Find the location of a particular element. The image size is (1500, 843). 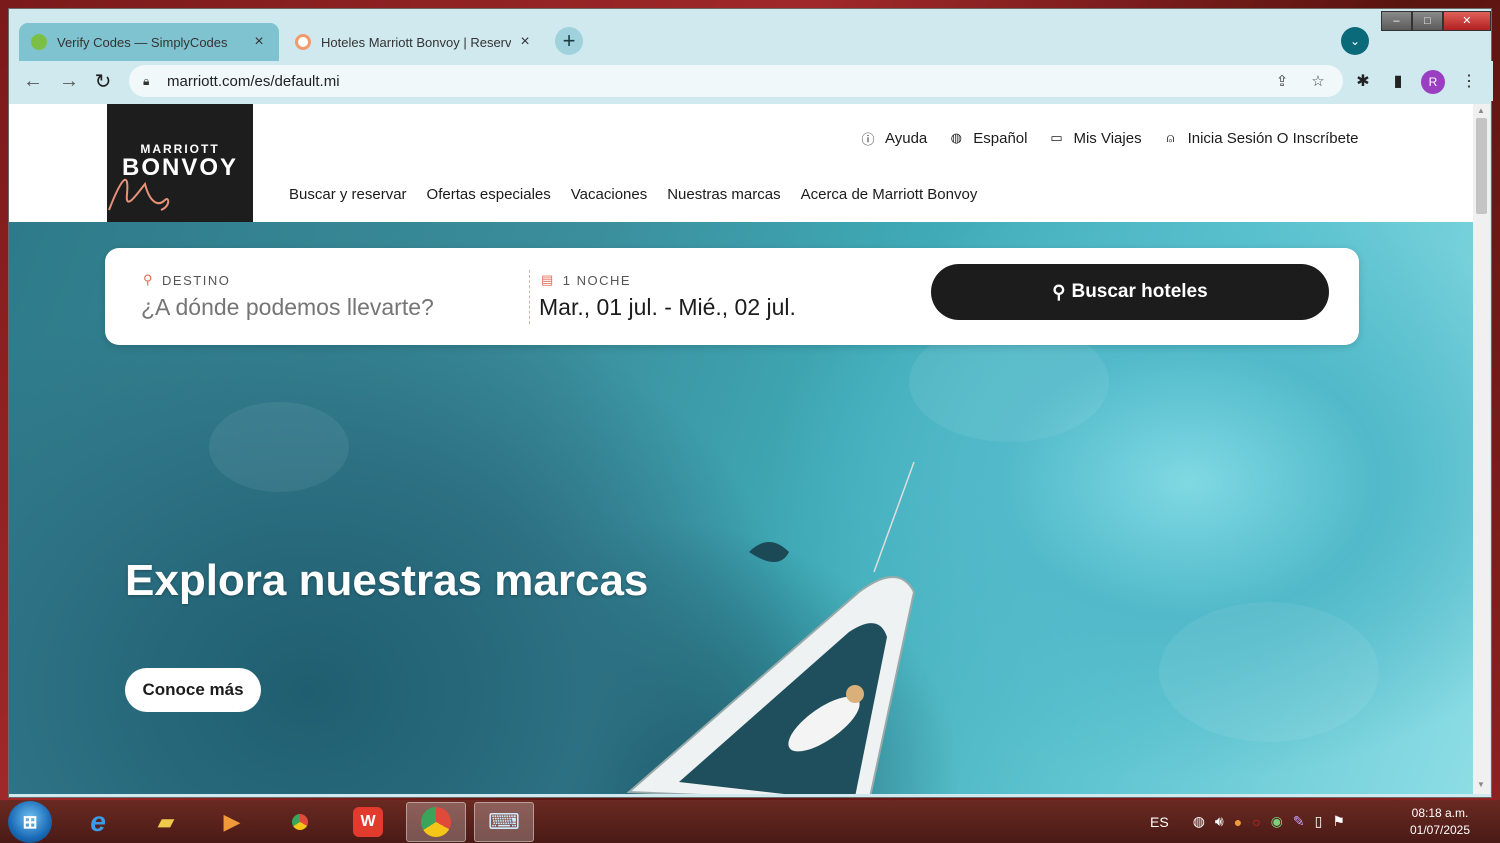

help-link: ⓘ Ayuda is located at coordinates (893, 138).